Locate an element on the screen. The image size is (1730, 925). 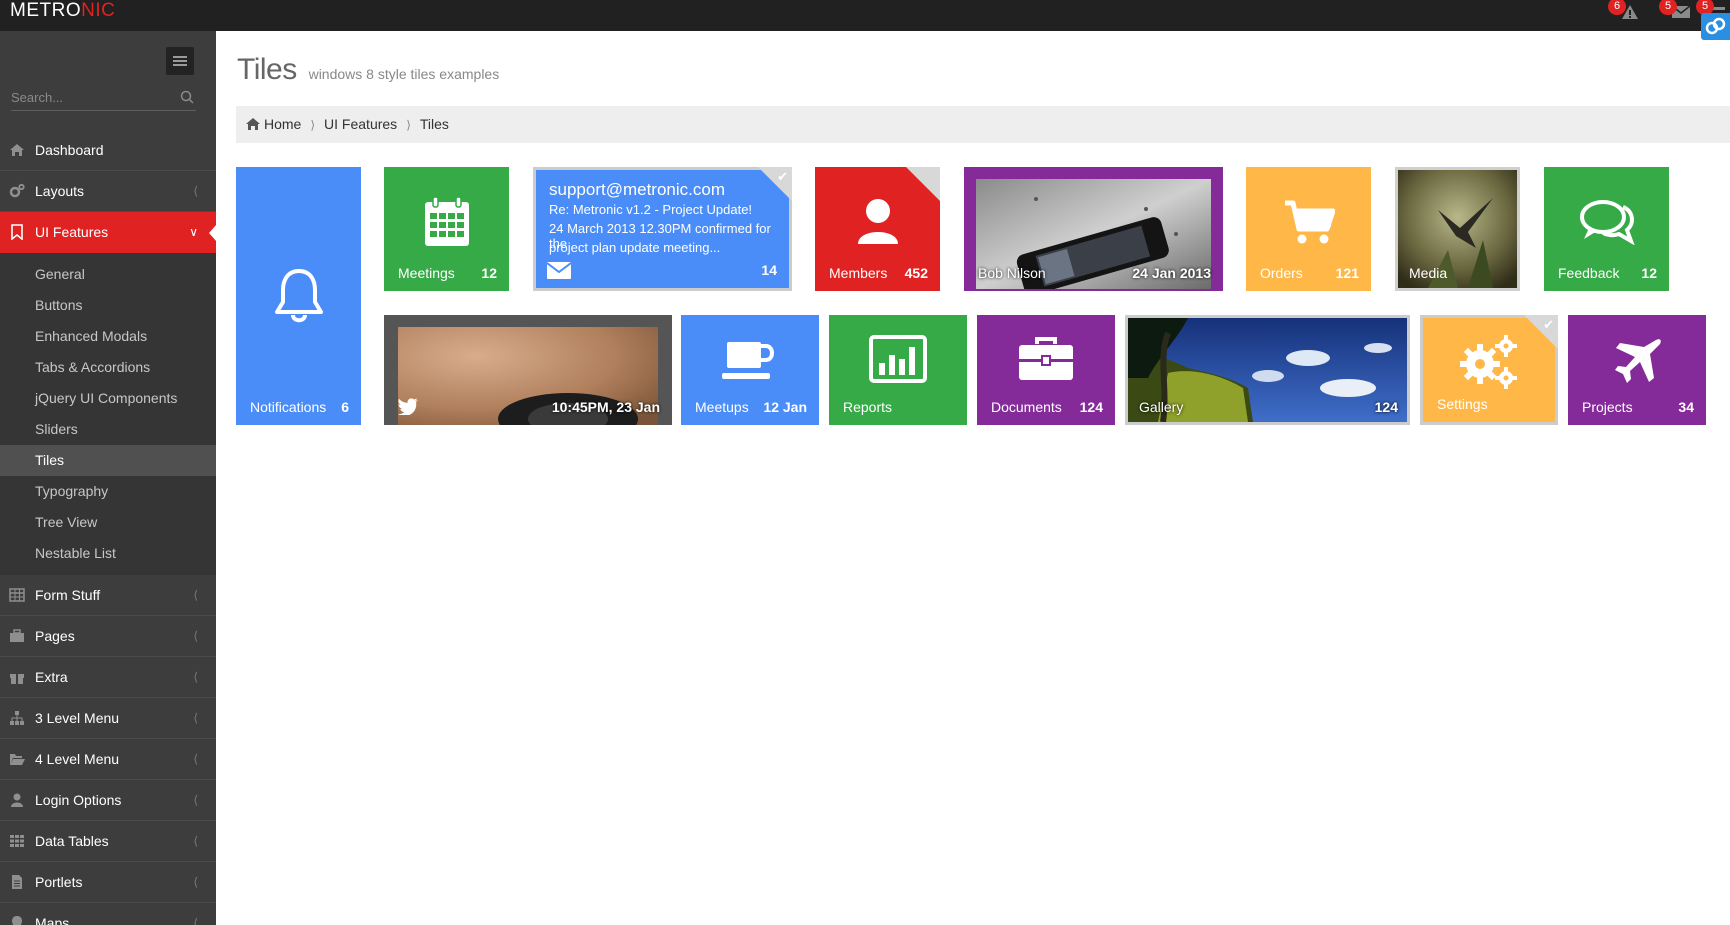
tile-corner is located at coordinates (923, 184).